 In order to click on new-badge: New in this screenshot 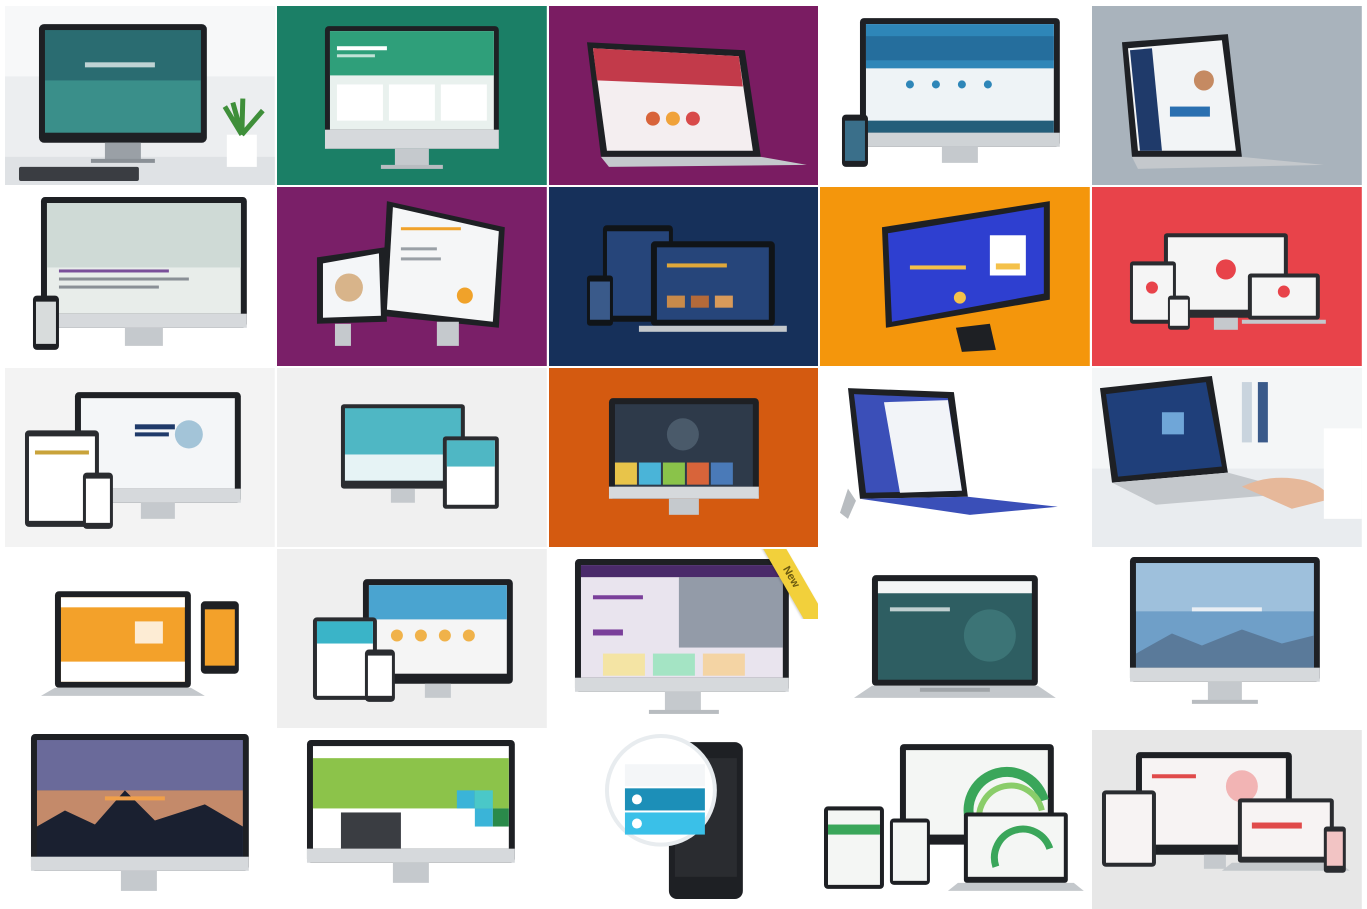, I will do `click(783, 584)`.